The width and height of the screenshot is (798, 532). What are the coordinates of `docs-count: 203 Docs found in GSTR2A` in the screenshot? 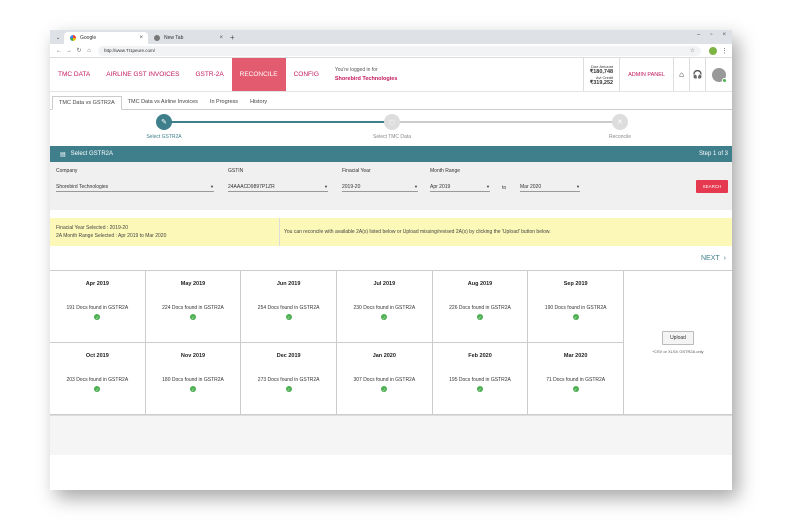 It's located at (97, 380).